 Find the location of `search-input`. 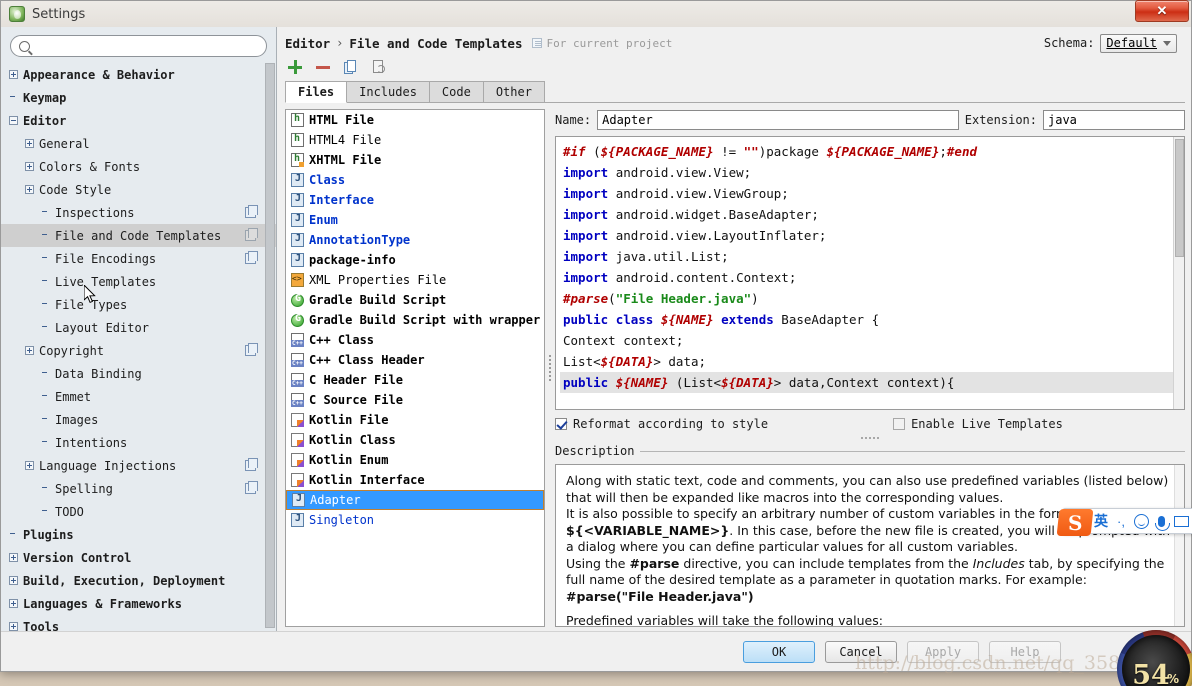

search-input is located at coordinates (147, 46).